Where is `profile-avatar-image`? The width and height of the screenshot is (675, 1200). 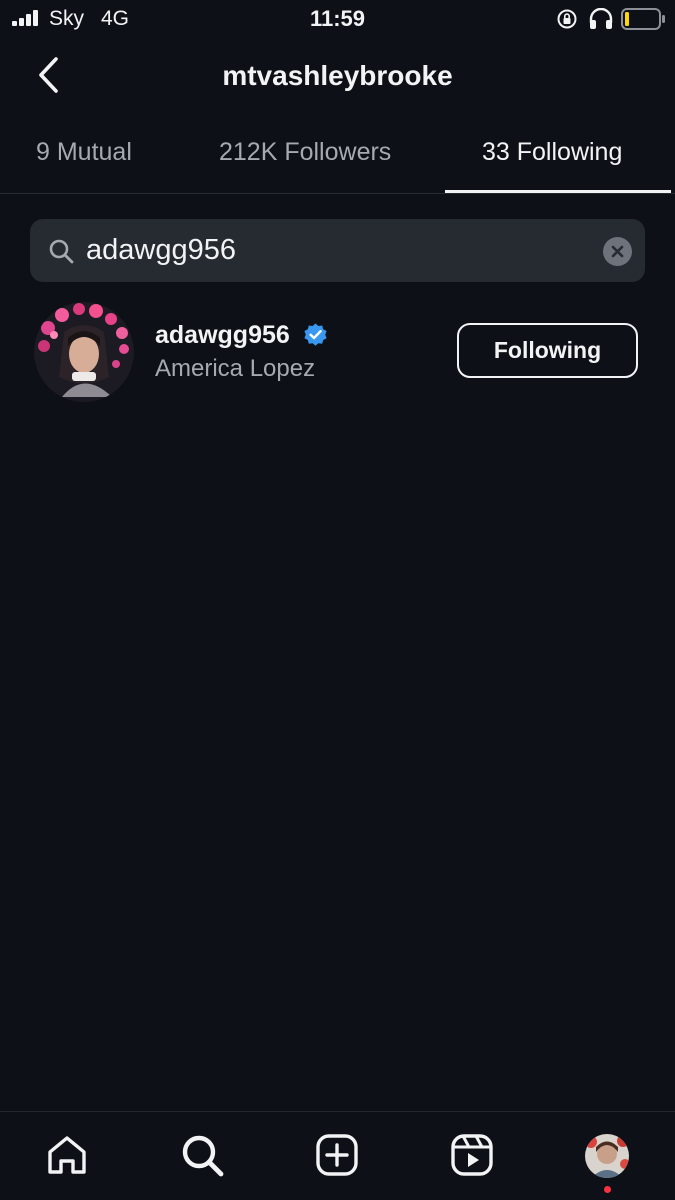 profile-avatar-image is located at coordinates (607, 1156).